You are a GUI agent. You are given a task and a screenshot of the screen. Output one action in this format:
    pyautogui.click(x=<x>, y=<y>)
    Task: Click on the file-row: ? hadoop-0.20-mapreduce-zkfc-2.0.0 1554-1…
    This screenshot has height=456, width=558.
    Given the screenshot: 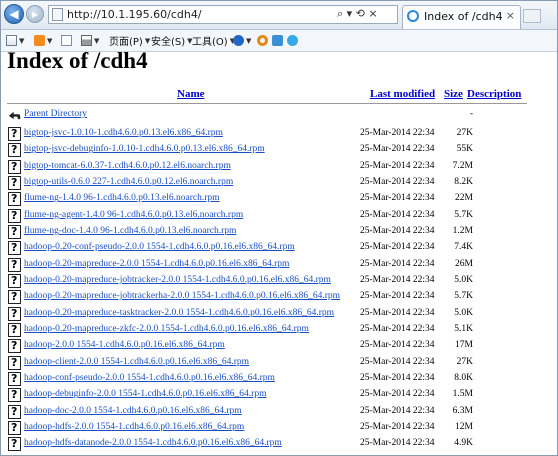 What is the action you would take?
    pyautogui.click(x=267, y=330)
    